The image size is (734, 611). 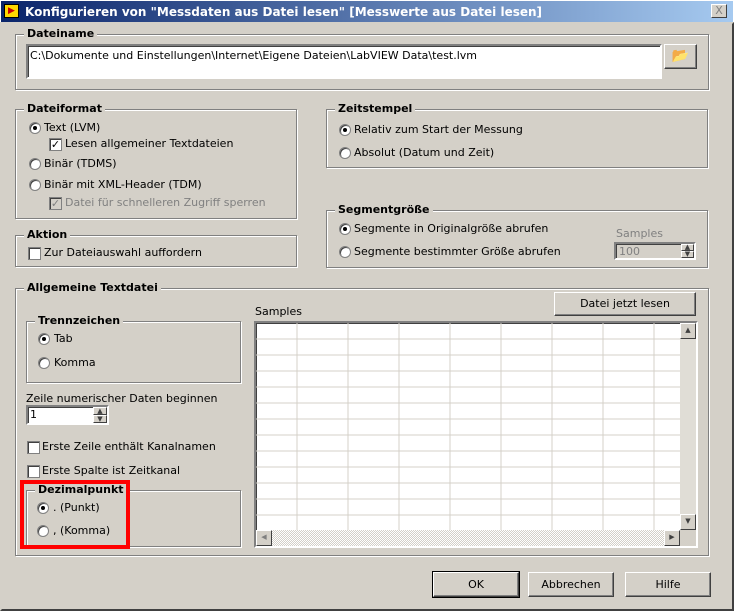 I want to click on label-komma-trenn: Komma, so click(x=75, y=362).